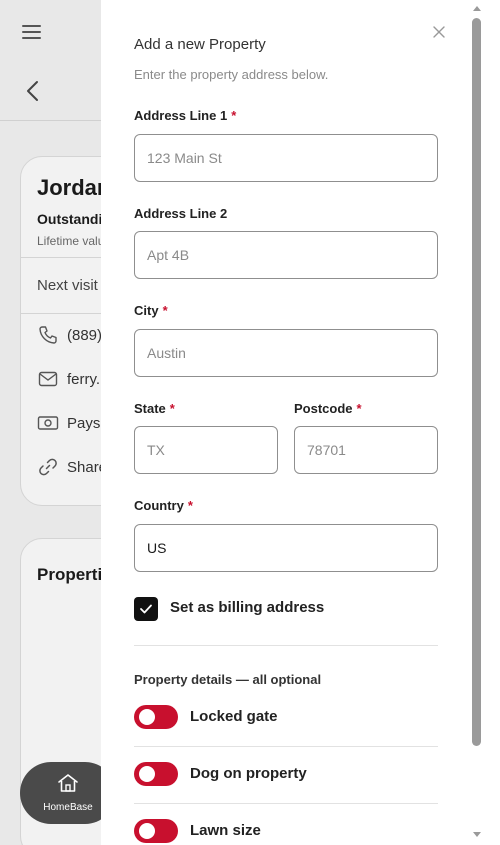 This screenshot has width=500, height=845. I want to click on scrollbar, so click(477, 422).